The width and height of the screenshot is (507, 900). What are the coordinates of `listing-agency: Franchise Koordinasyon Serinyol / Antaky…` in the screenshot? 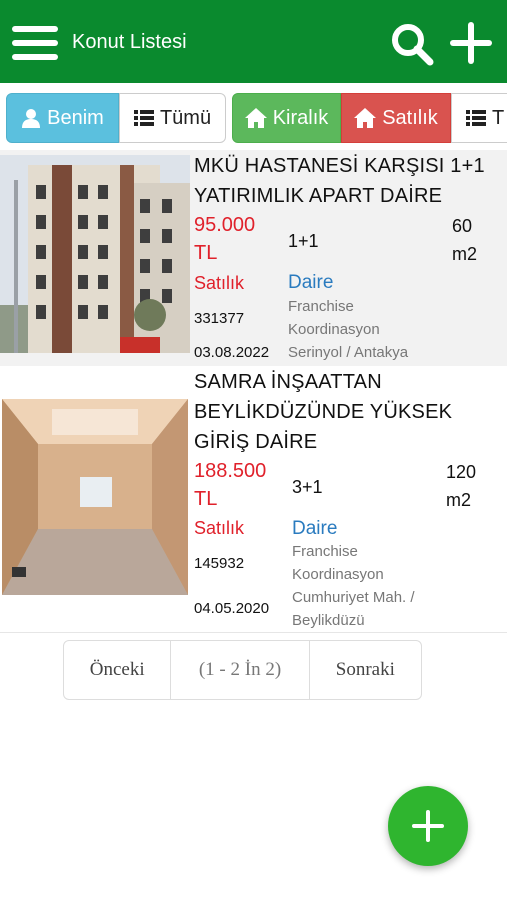 It's located at (348, 329).